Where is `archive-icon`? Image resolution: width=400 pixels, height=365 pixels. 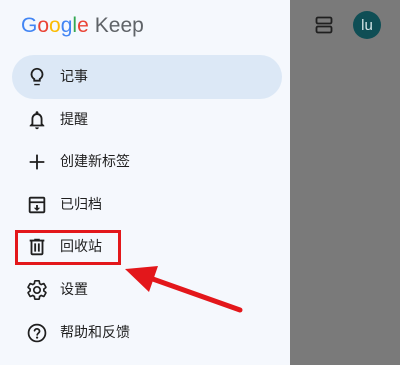
archive-icon is located at coordinates (37, 205).